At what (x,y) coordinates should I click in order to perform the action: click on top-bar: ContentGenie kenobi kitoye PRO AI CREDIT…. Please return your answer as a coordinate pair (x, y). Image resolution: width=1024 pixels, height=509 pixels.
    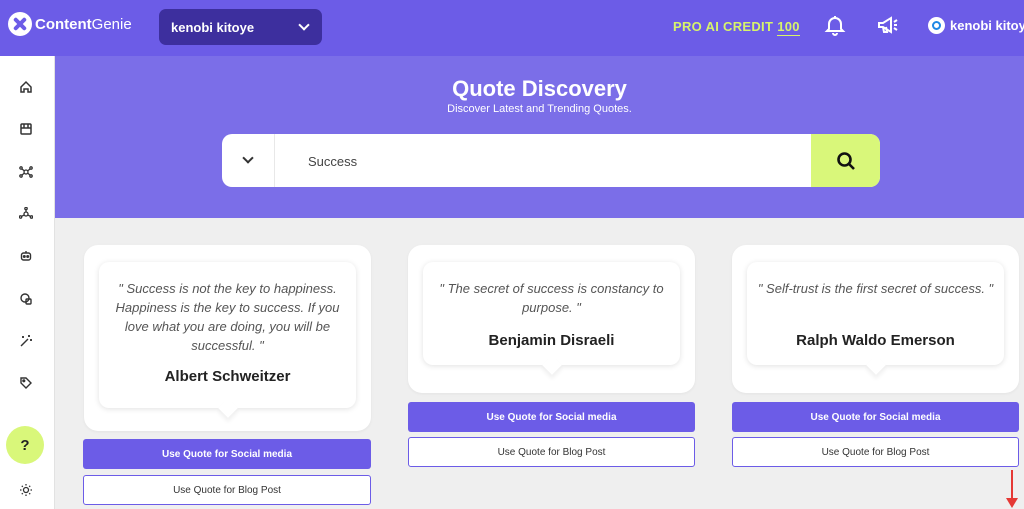
    Looking at the image, I should click on (512, 28).